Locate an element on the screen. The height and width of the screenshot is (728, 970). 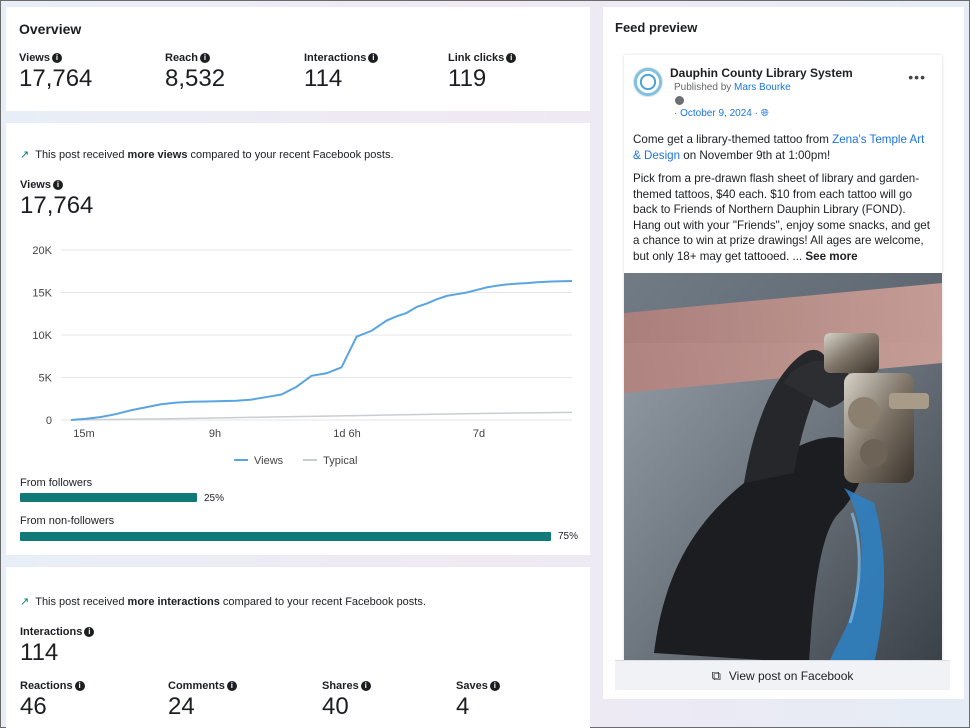
chart-legend: Views Typical is located at coordinates (295, 461).